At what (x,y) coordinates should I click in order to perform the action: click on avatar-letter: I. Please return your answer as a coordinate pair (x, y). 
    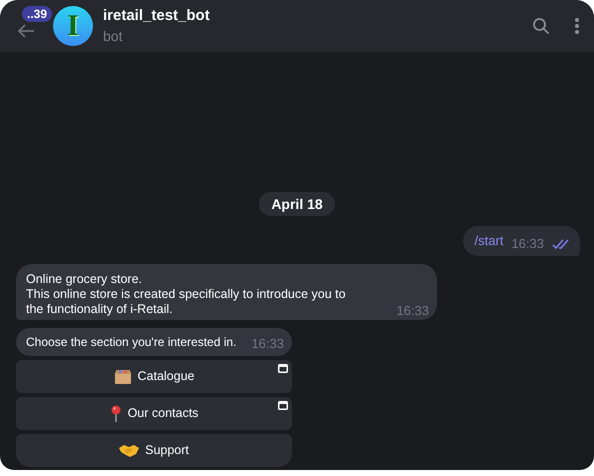
    Looking at the image, I should click on (73, 26).